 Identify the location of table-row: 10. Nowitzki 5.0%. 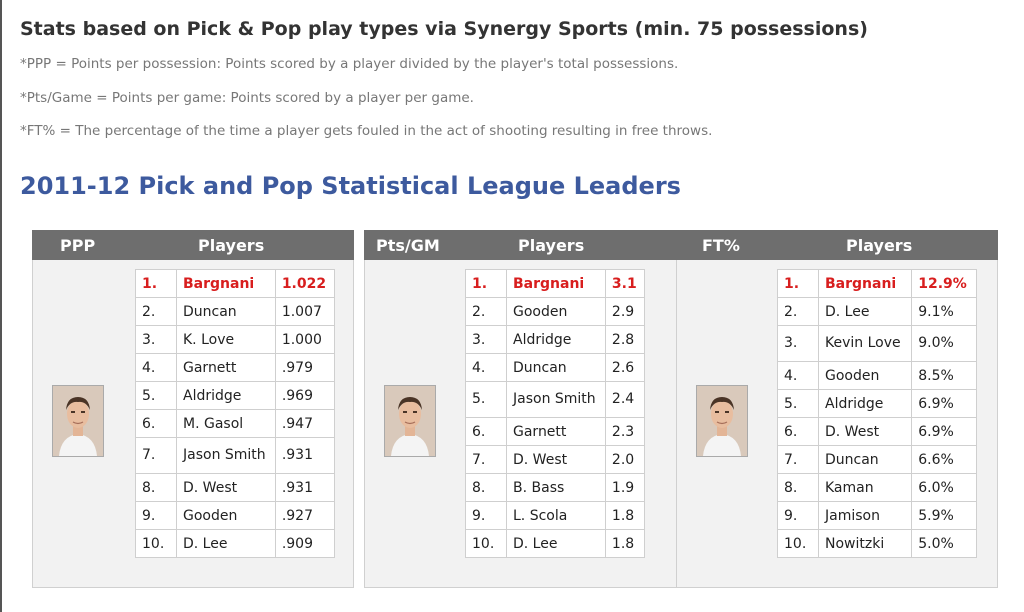
(877, 543).